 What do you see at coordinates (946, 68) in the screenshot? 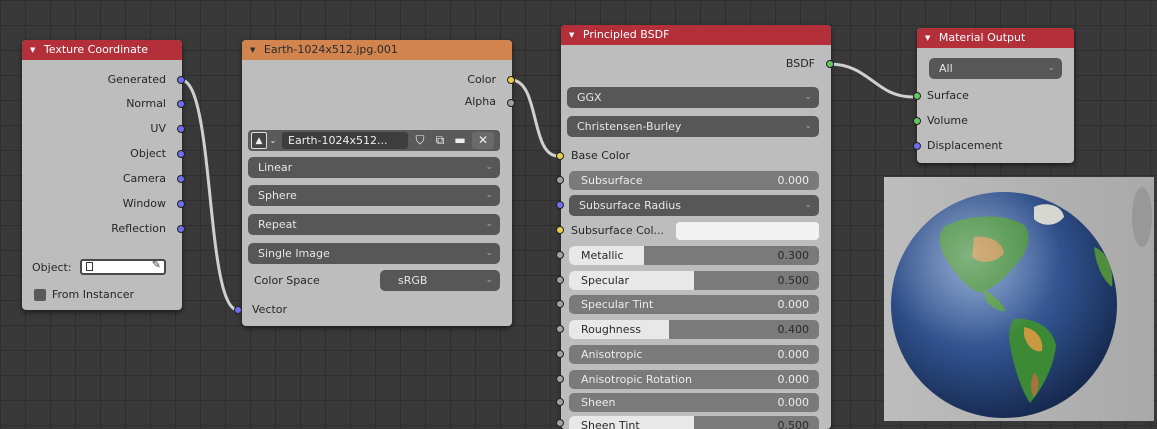
I see `target-value: All` at bounding box center [946, 68].